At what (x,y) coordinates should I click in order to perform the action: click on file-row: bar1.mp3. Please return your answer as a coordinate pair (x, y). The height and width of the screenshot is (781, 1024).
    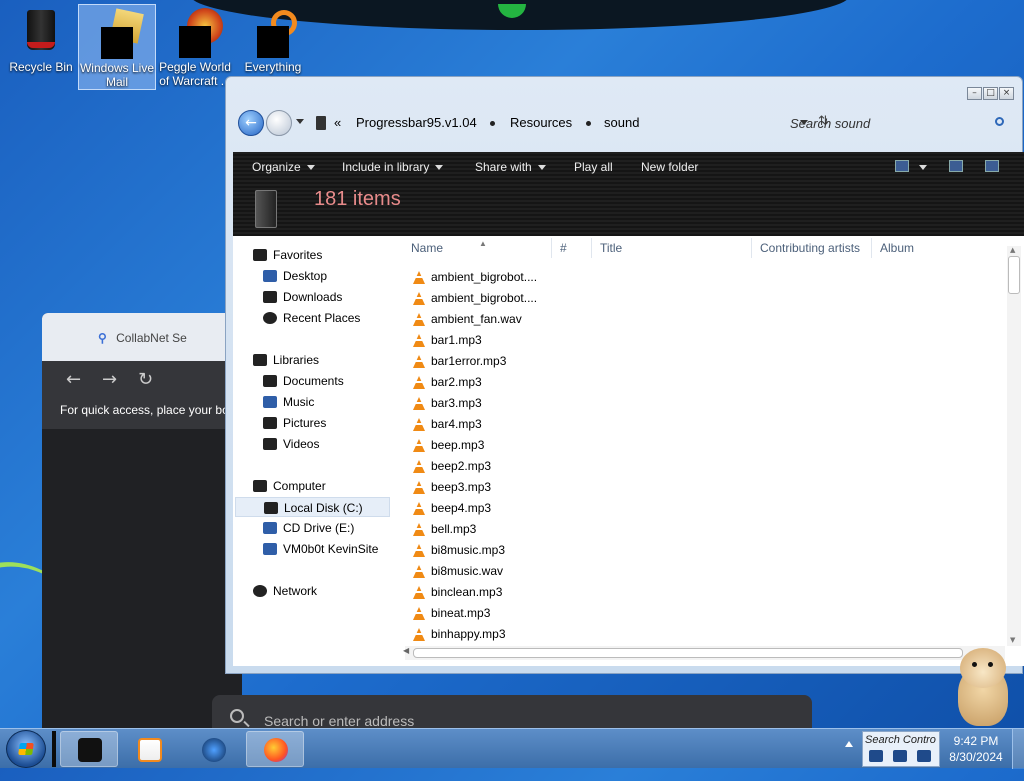
    Looking at the image, I should click on (445, 340).